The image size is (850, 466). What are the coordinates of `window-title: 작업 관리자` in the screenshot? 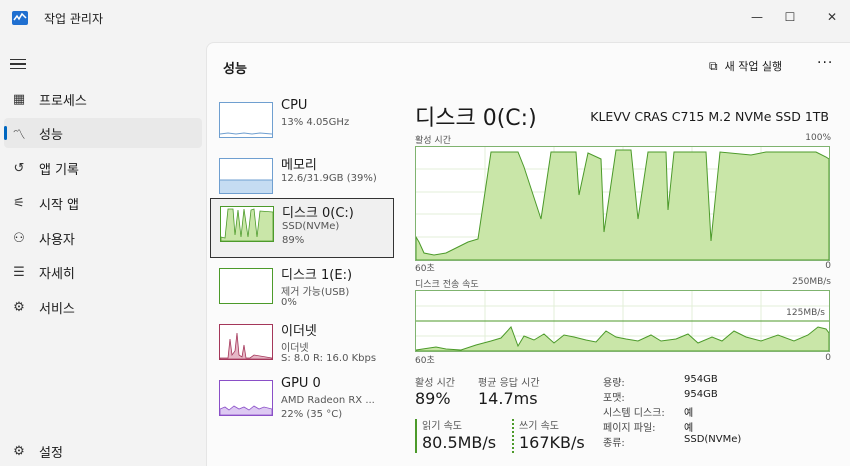 It's located at (74, 19).